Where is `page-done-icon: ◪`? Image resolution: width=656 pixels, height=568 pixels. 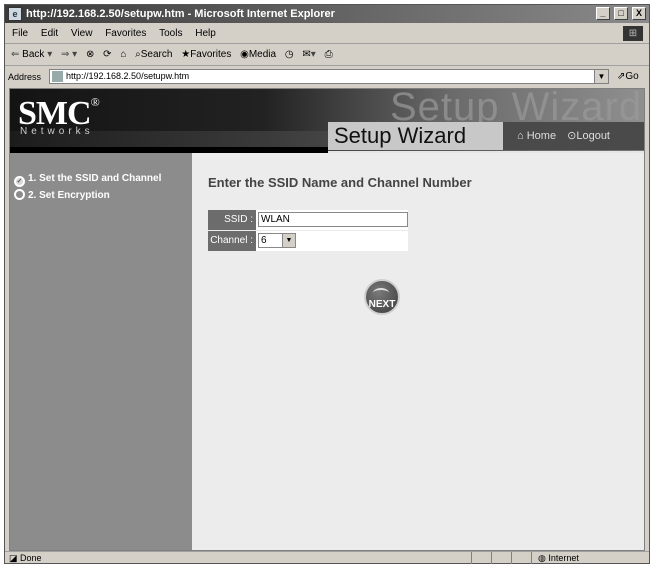
page-done-icon: ◪ is located at coordinates (13, 558).